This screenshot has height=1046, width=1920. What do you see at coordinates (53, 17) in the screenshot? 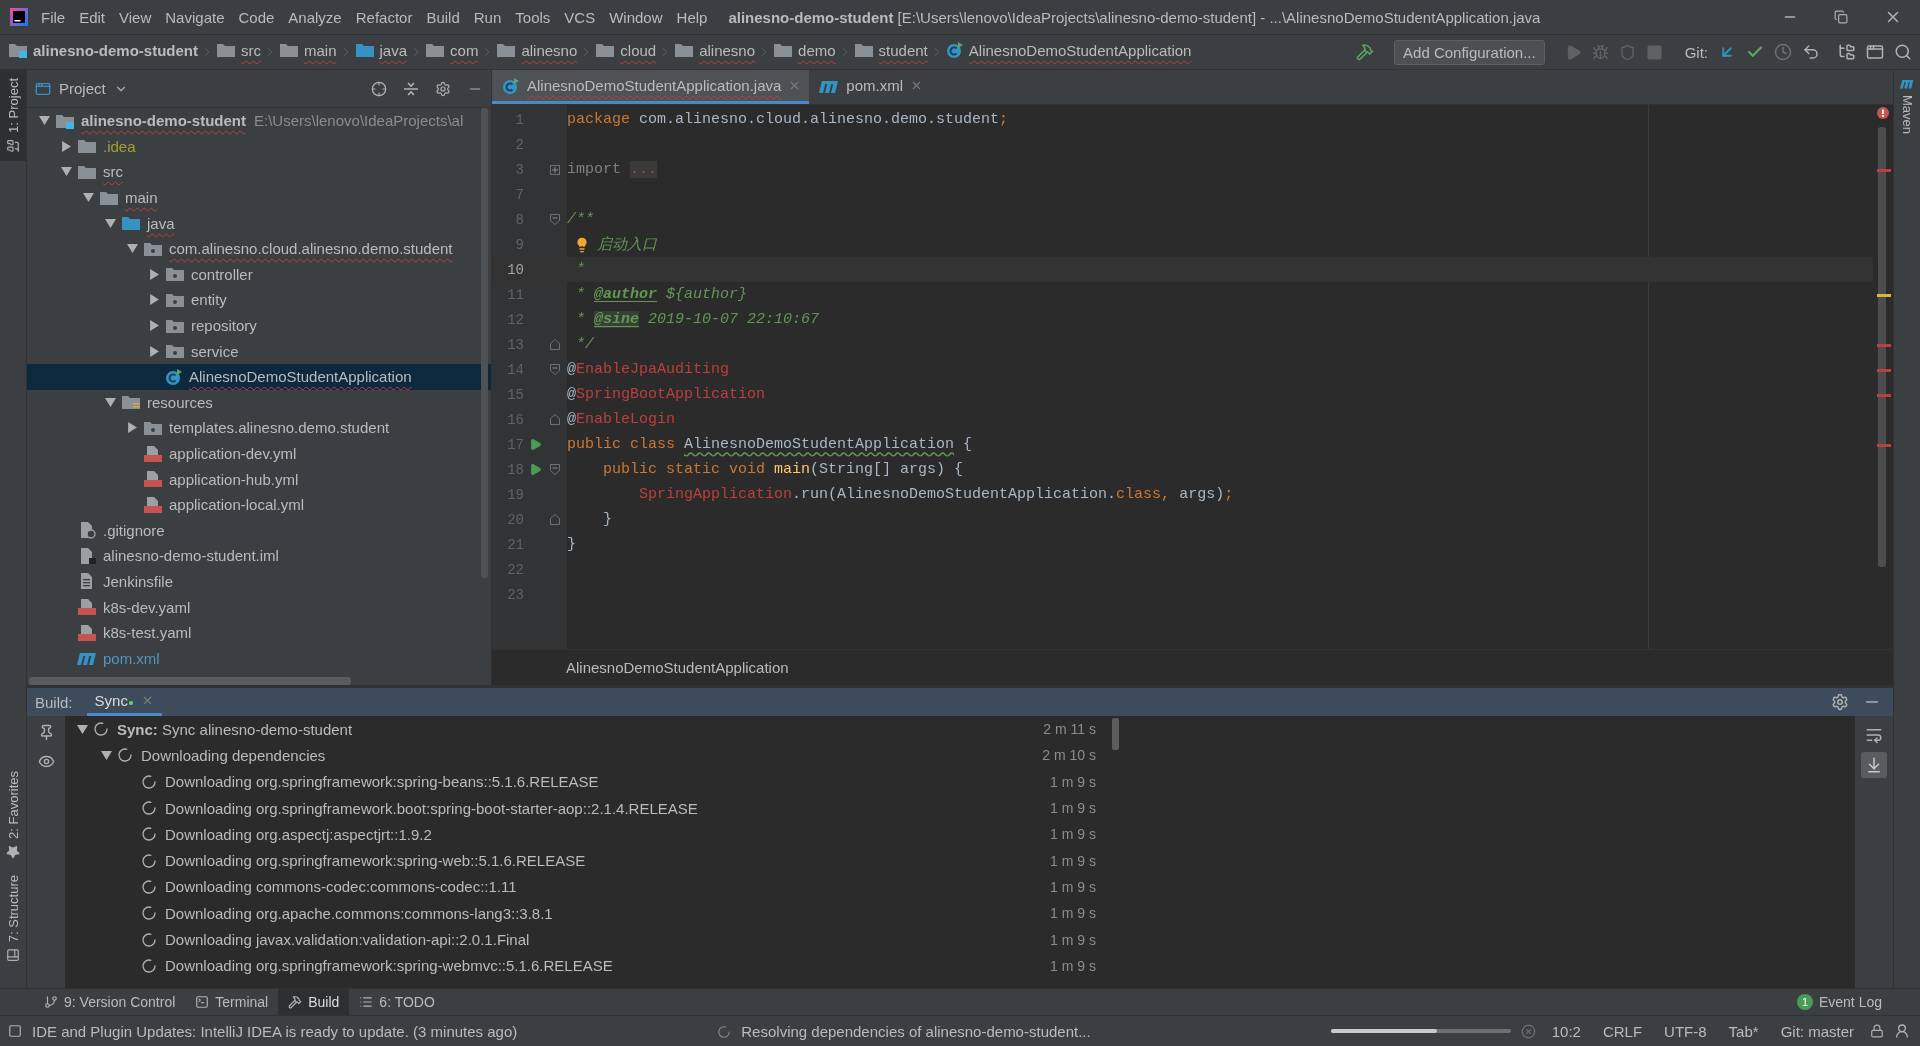
I see `menu-item: File` at bounding box center [53, 17].